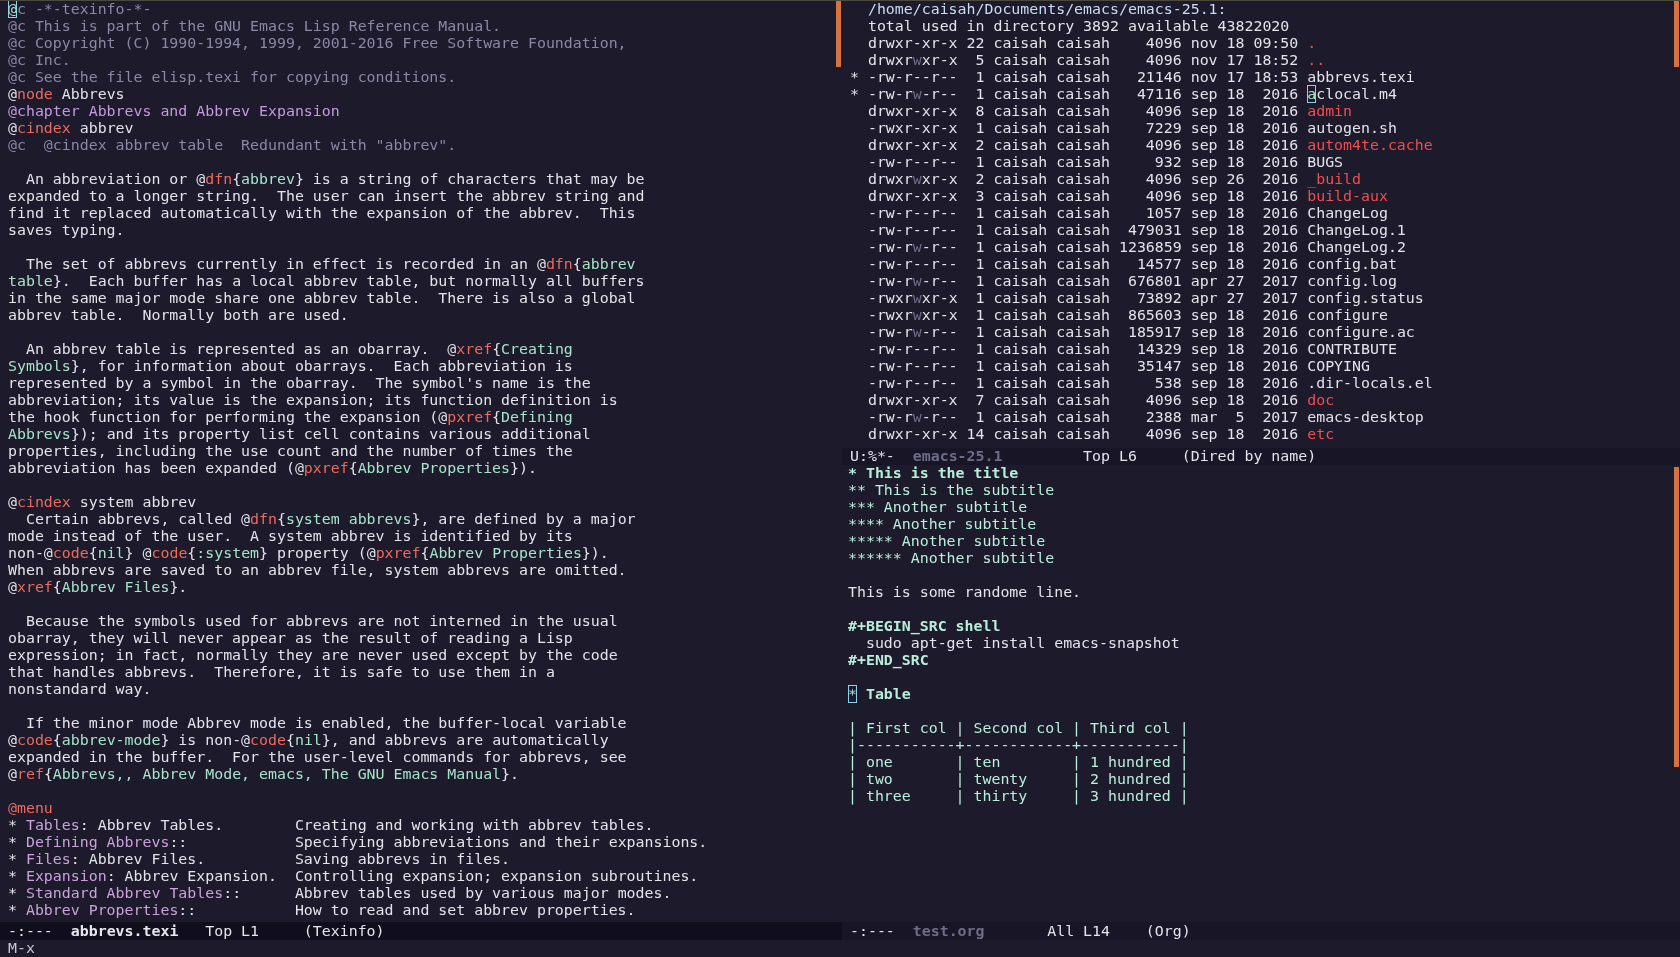  I want to click on code-line: mode instead of the user. A system abbrev is identified by its, so click(290, 536).